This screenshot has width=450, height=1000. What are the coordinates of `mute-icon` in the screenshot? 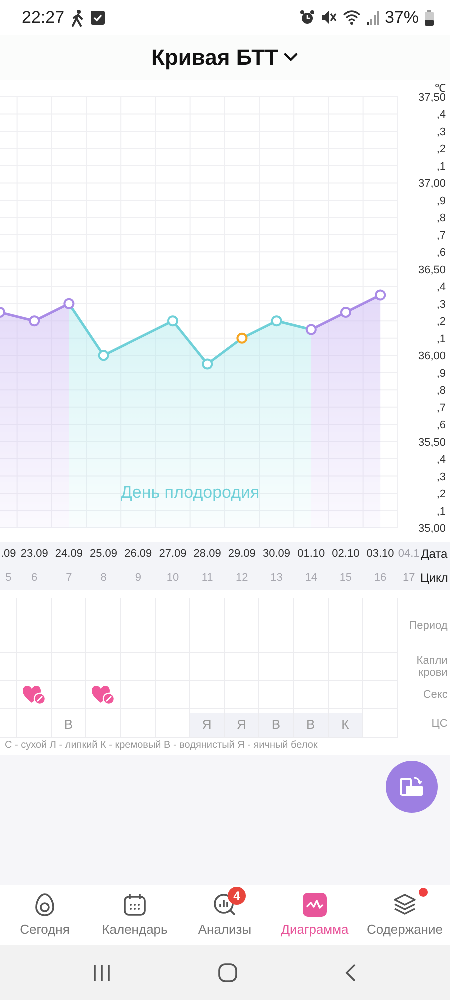 It's located at (328, 17).